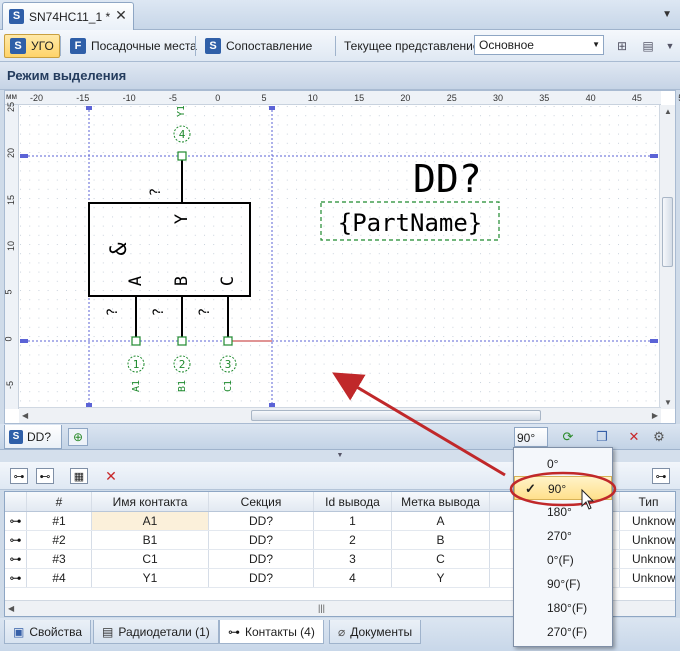 This screenshot has width=680, height=651. Describe the element at coordinates (144, 46) in the screenshot. I see `footprints-label: Посадочные места` at that location.